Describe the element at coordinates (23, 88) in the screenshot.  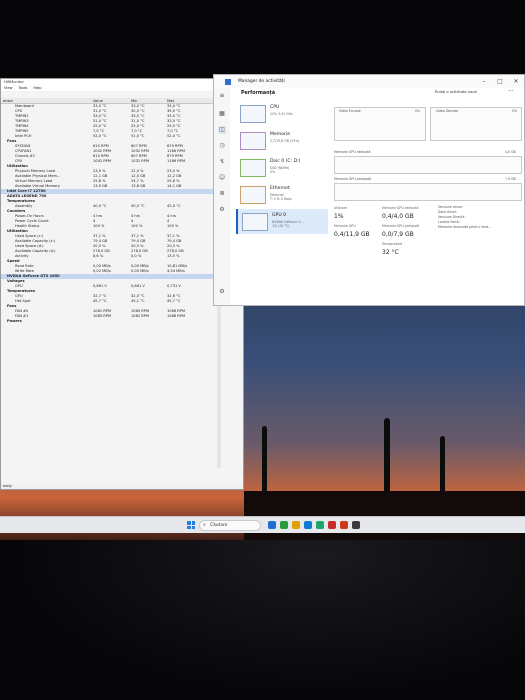
I see `menu-tools: Tools` at that location.